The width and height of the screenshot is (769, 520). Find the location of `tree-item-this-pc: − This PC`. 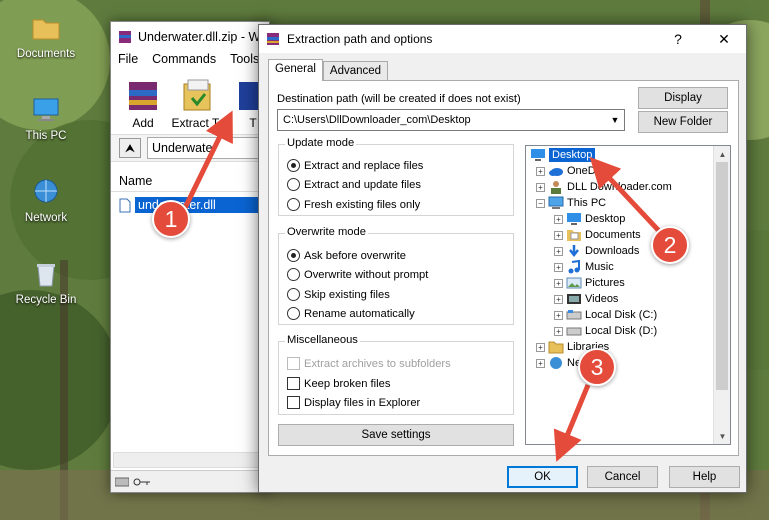

tree-item-this-pc: − This PC is located at coordinates (571, 203).